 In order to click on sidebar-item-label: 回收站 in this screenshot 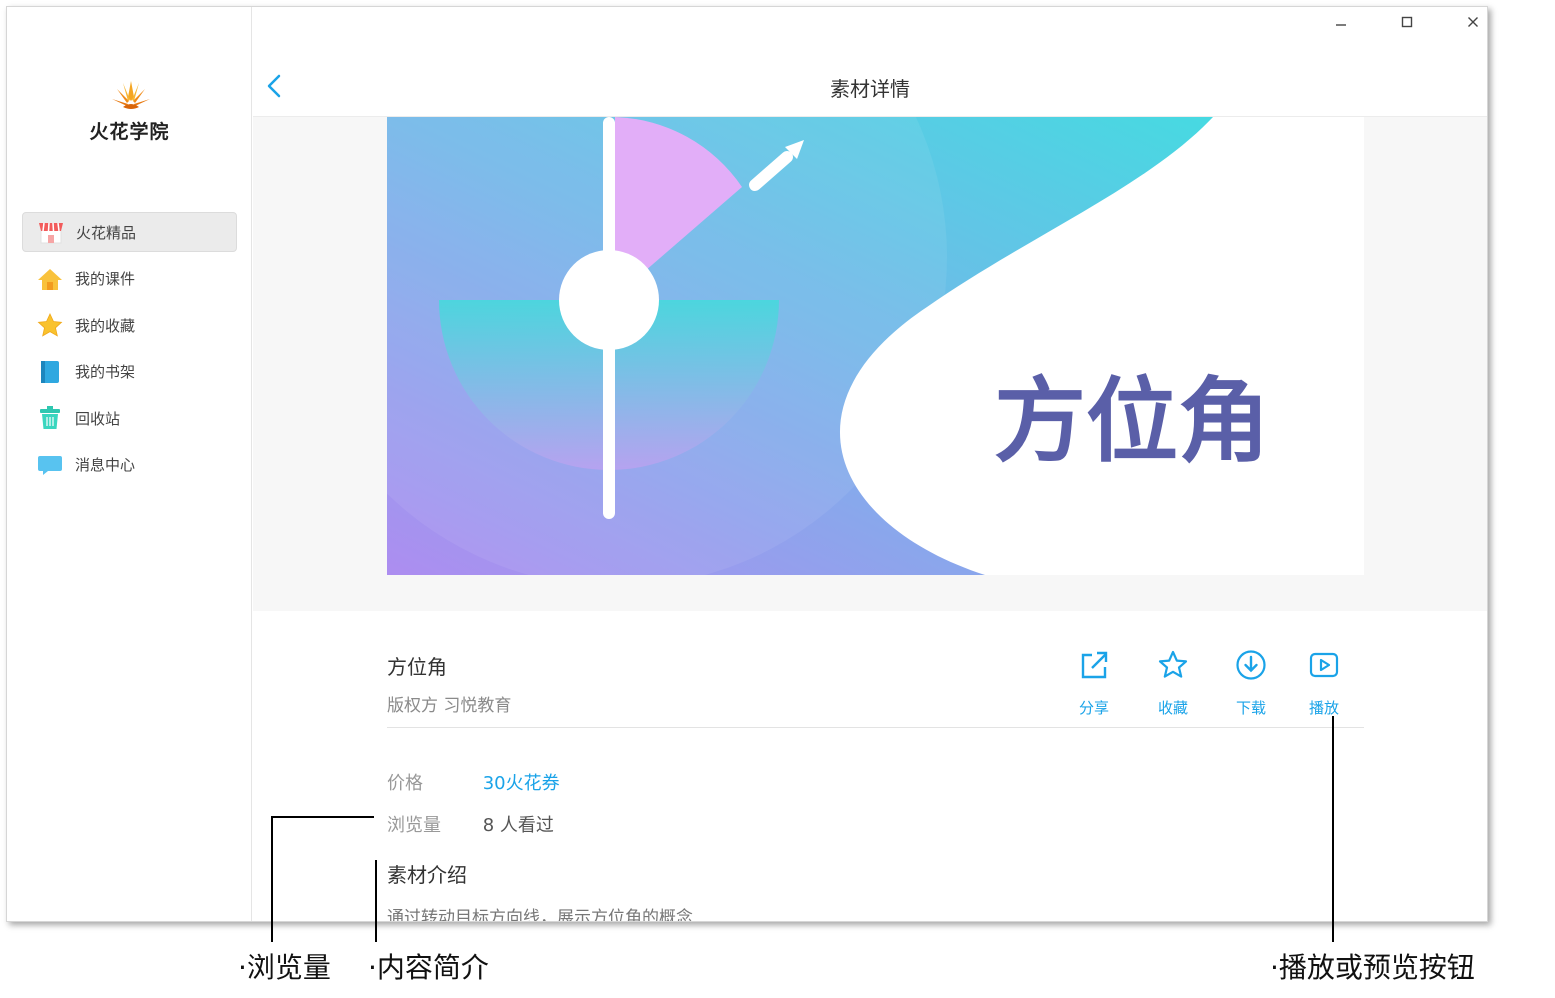, I will do `click(98, 418)`.